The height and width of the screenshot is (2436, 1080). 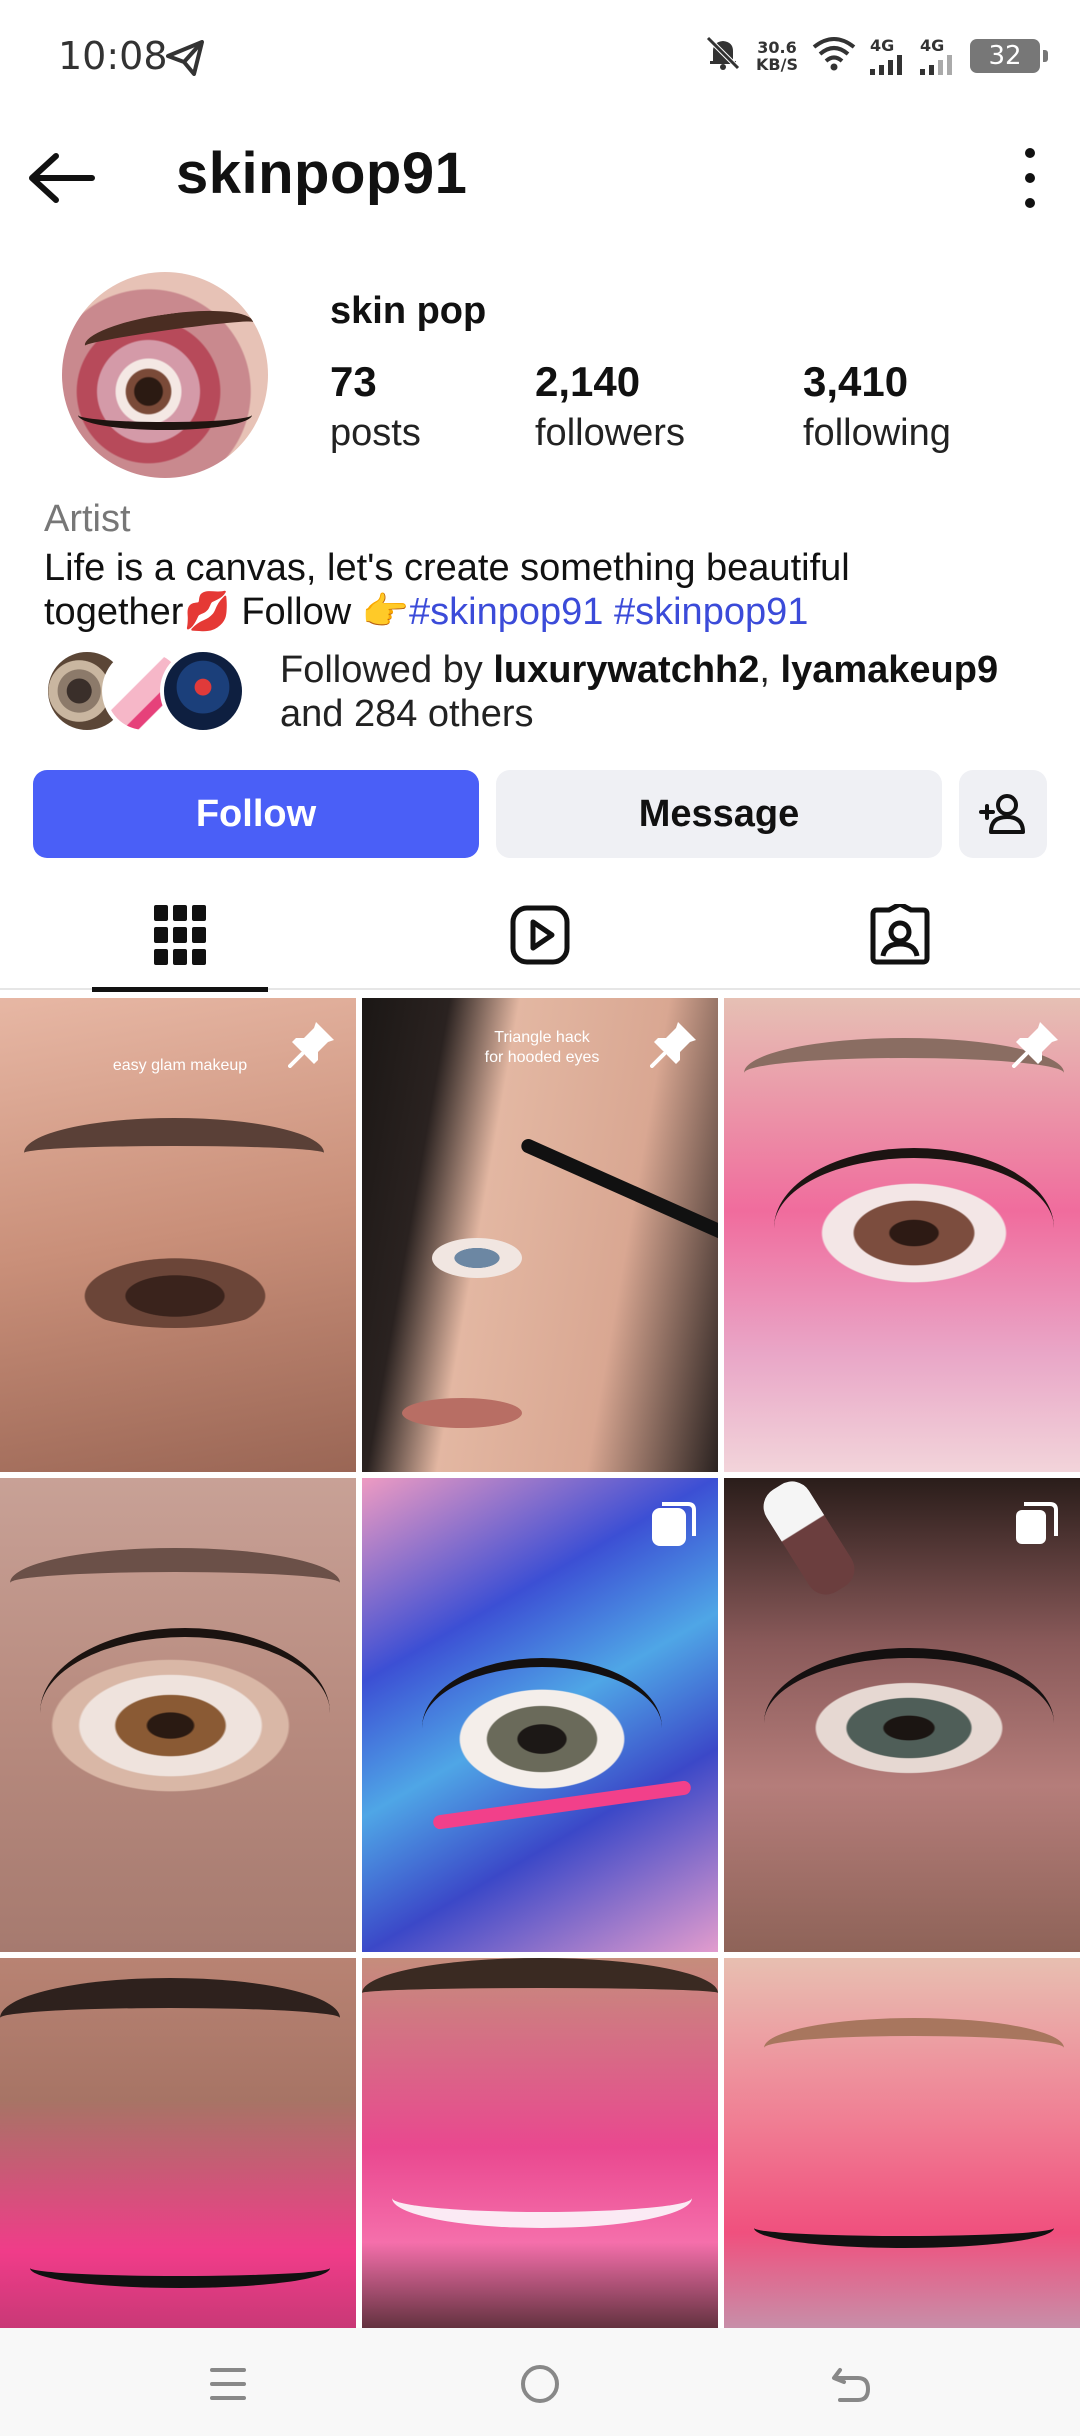 I want to click on followed-by-others: and 284 others, so click(x=407, y=714).